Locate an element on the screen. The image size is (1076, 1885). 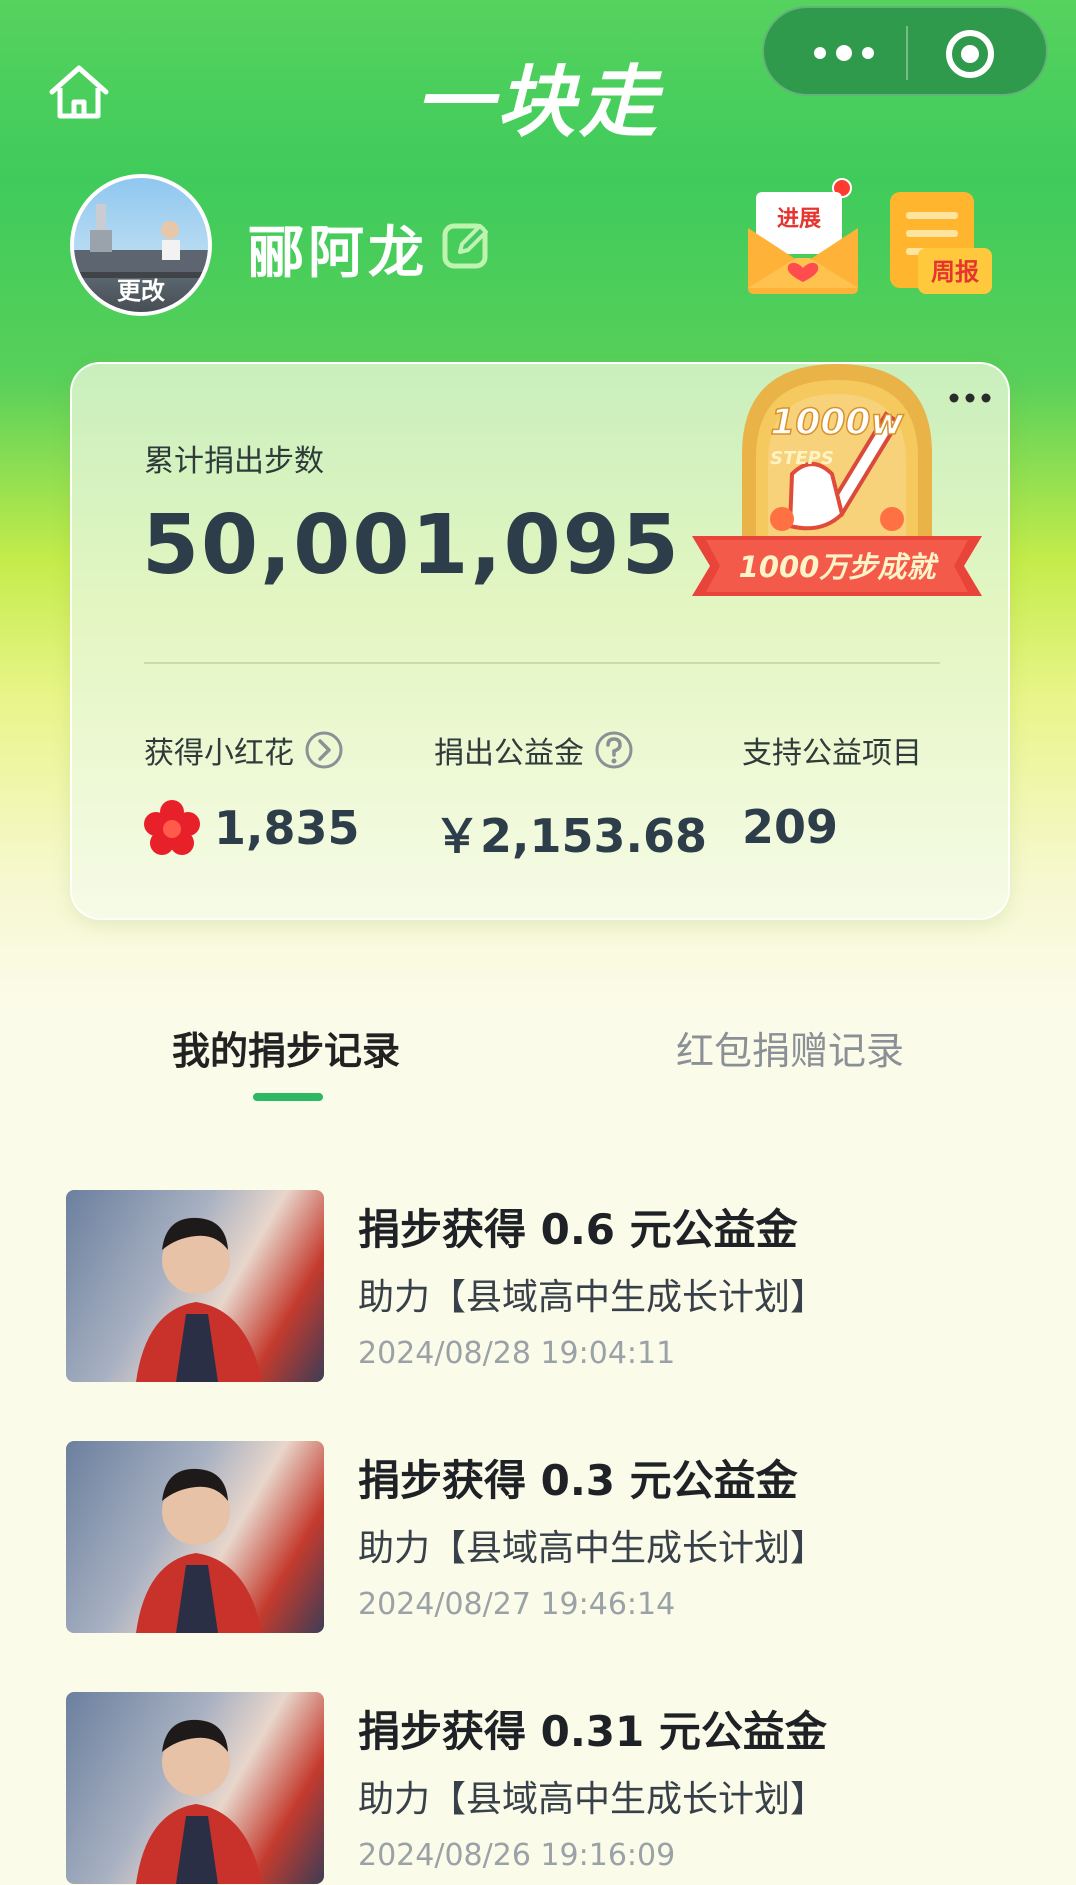
donation-stat: 捐出公益金 ￥2,153.68 is located at coordinates (570, 797).